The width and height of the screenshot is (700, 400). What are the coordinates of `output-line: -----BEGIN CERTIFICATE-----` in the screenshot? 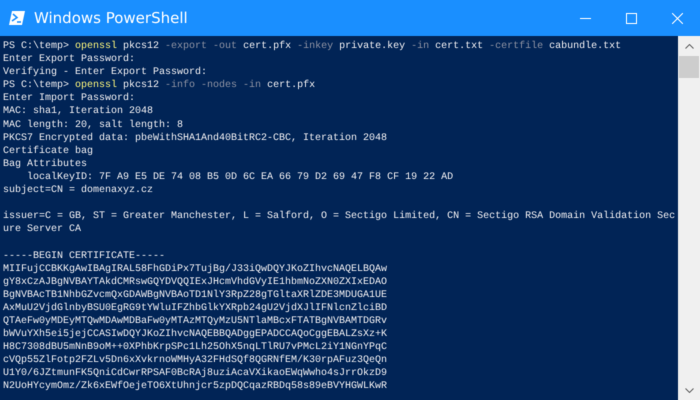 It's located at (84, 256).